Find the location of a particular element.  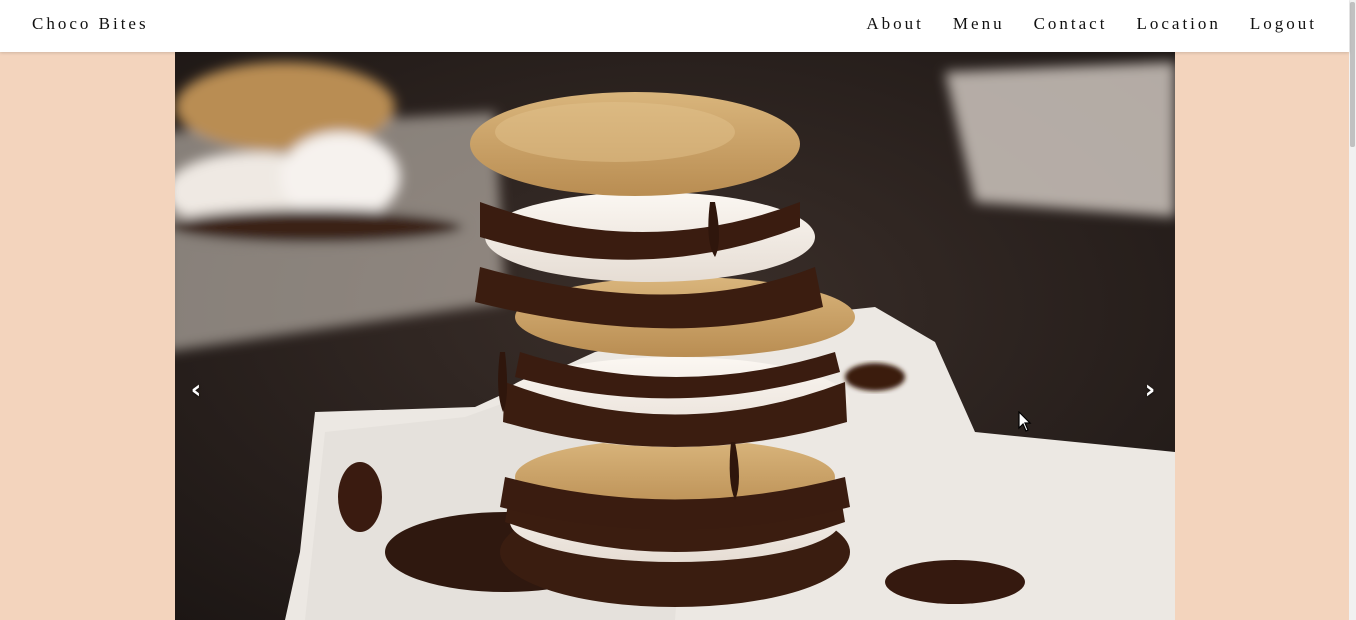

page-scrollbar is located at coordinates (1352, 310).